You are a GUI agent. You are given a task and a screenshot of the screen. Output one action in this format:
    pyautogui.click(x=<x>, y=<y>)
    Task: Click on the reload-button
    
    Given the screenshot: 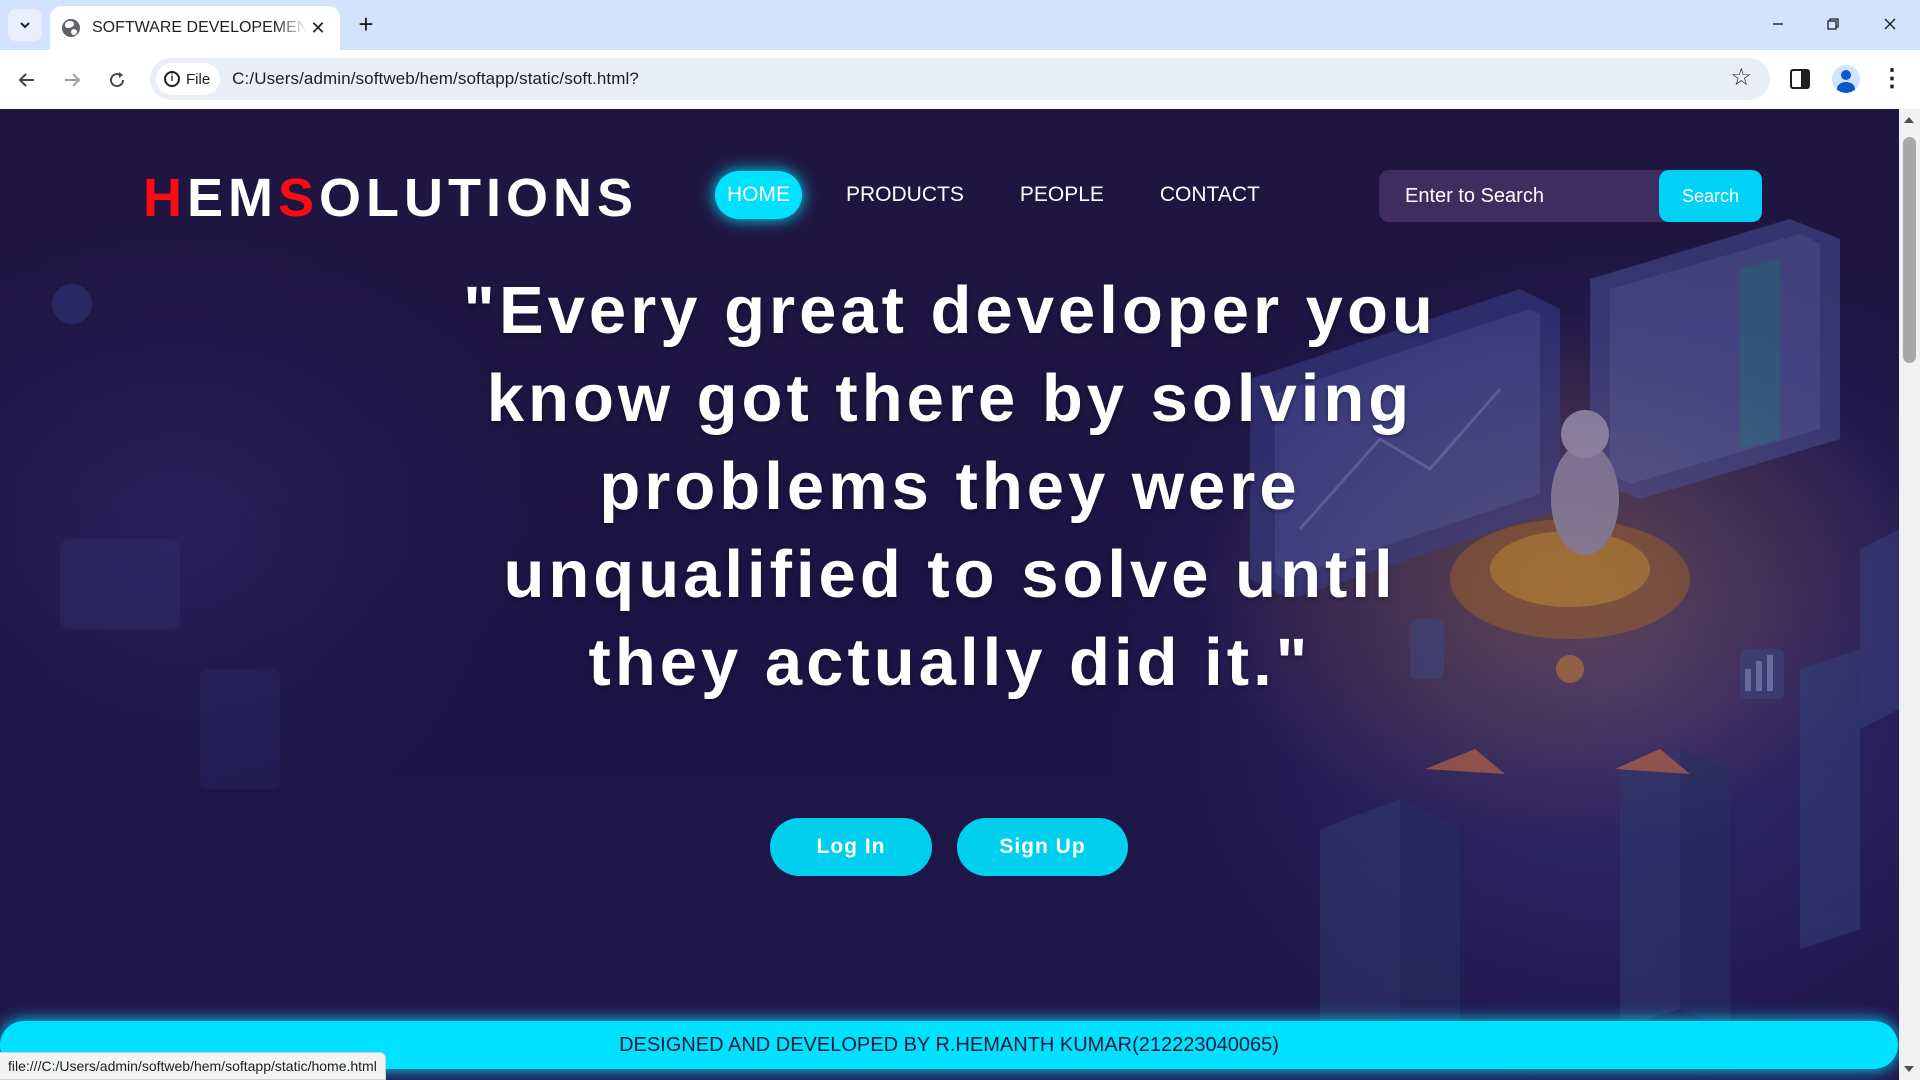 What is the action you would take?
    pyautogui.click(x=117, y=80)
    